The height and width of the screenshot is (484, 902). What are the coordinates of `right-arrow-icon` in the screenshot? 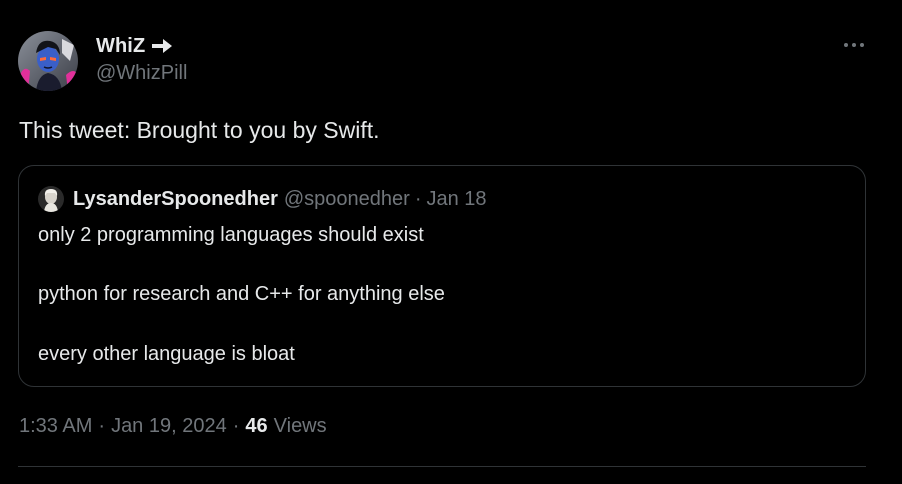 It's located at (162, 46).